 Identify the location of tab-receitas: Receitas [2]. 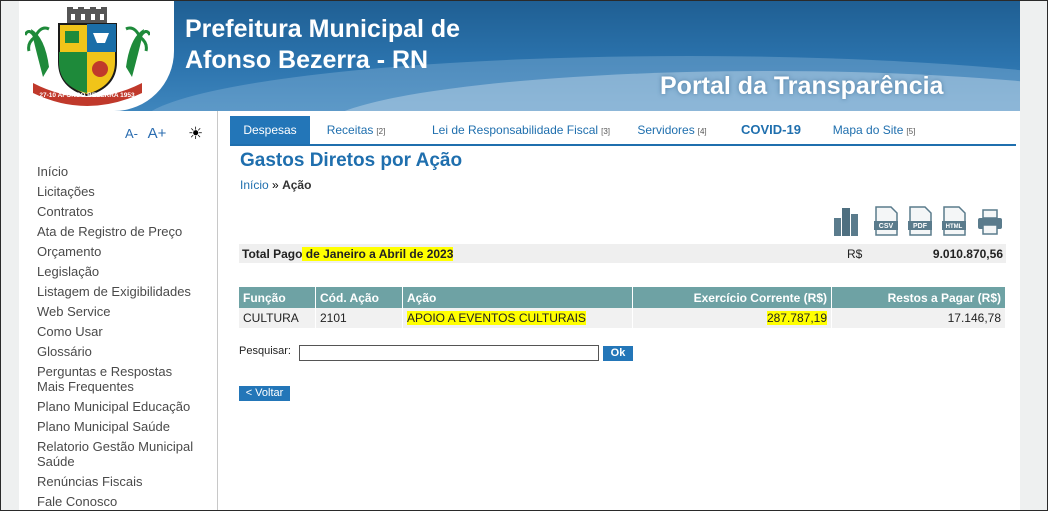
(356, 130).